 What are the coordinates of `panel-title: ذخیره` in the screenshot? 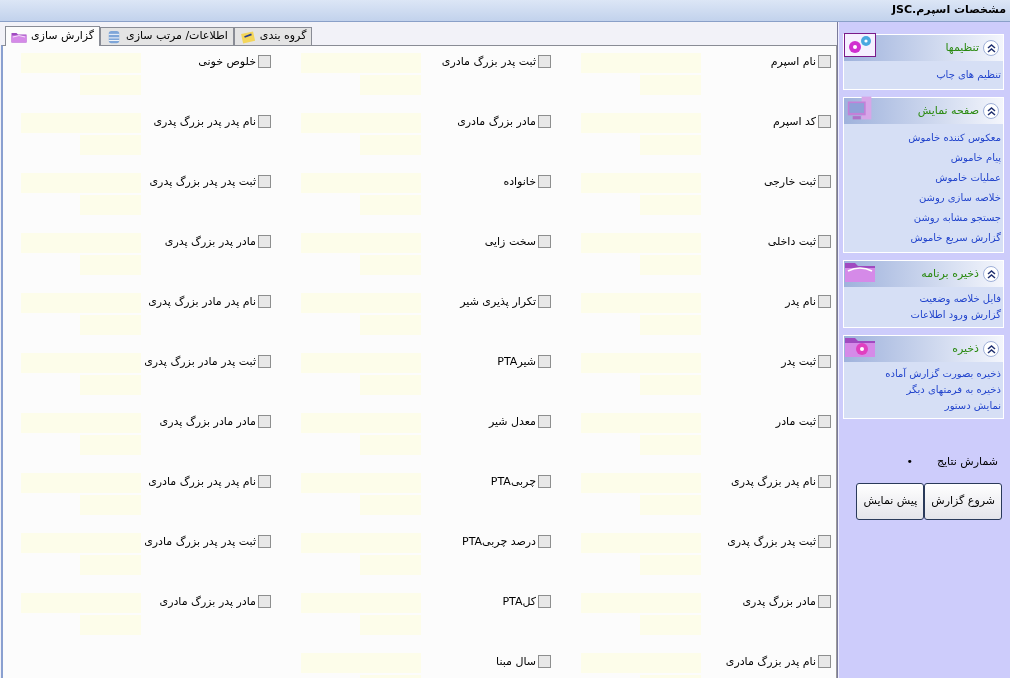 It's located at (965, 348).